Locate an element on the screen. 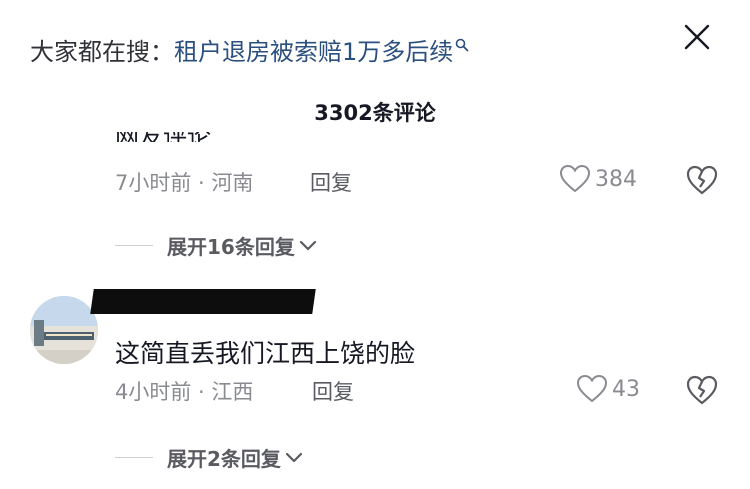 This screenshot has height=489, width=750. like-button: 384 is located at coordinates (598, 179).